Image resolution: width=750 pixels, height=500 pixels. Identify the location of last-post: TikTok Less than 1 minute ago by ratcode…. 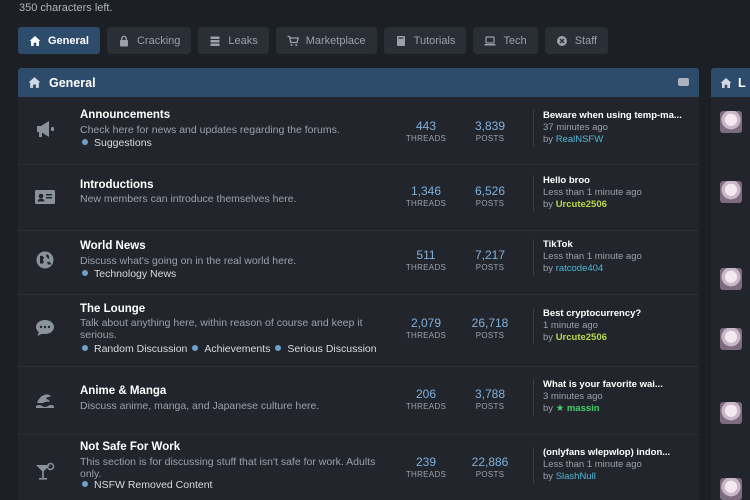
(613, 257).